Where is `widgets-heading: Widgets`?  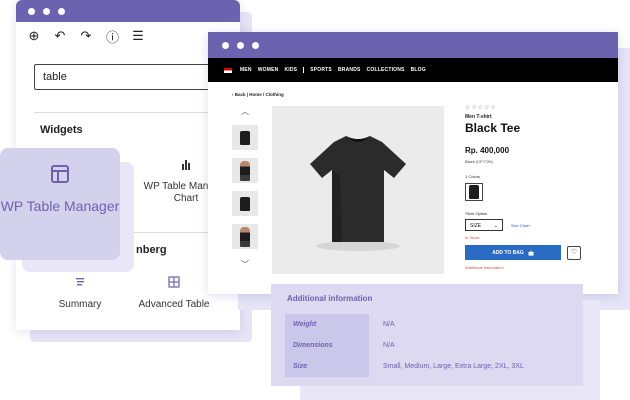
widgets-heading: Widgets is located at coordinates (61, 130).